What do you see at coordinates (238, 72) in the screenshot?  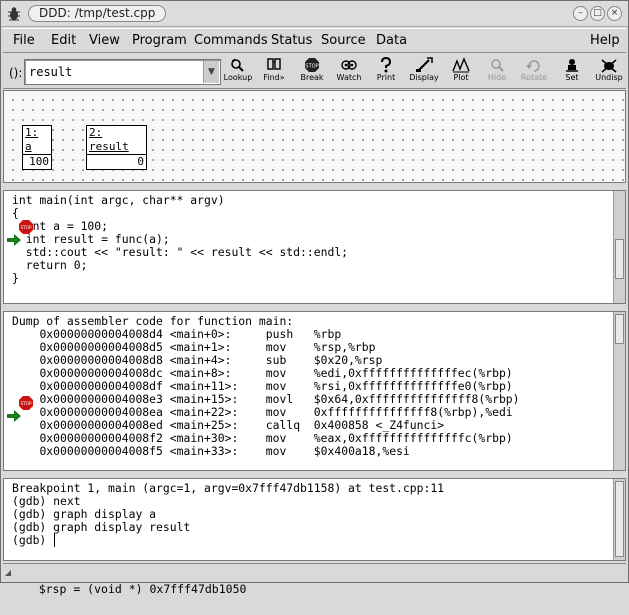 I see `lookup-button: Lookup` at bounding box center [238, 72].